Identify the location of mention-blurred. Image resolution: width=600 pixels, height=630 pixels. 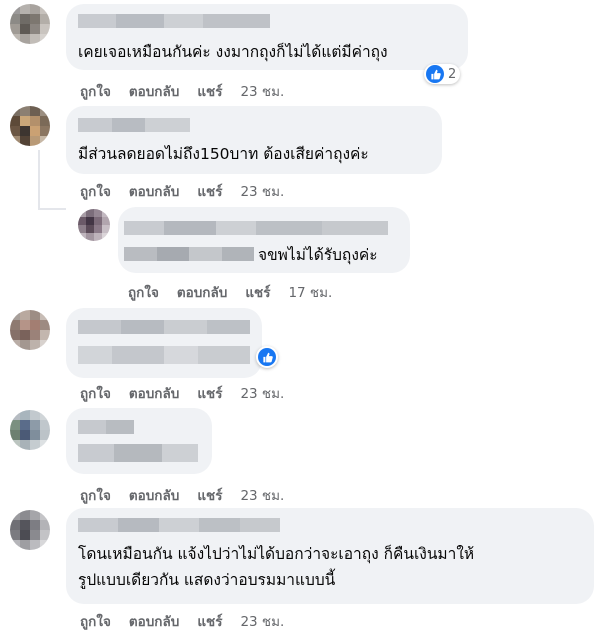
(189, 254).